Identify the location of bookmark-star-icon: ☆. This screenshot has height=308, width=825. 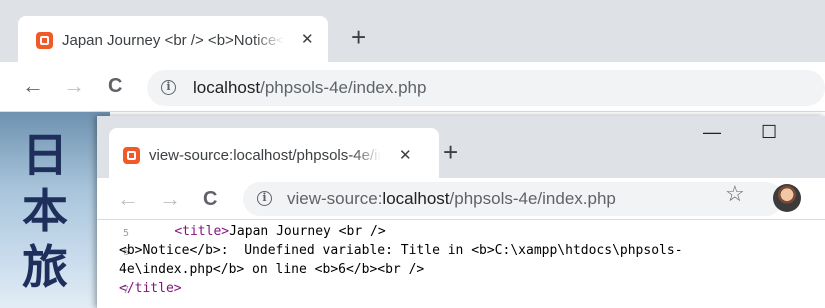
(735, 194).